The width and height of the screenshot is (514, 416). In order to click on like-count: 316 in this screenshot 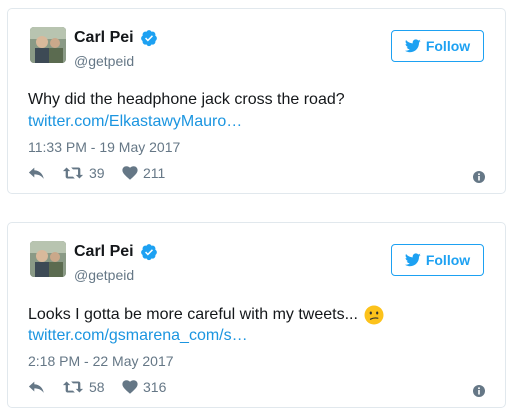, I will do `click(155, 387)`.